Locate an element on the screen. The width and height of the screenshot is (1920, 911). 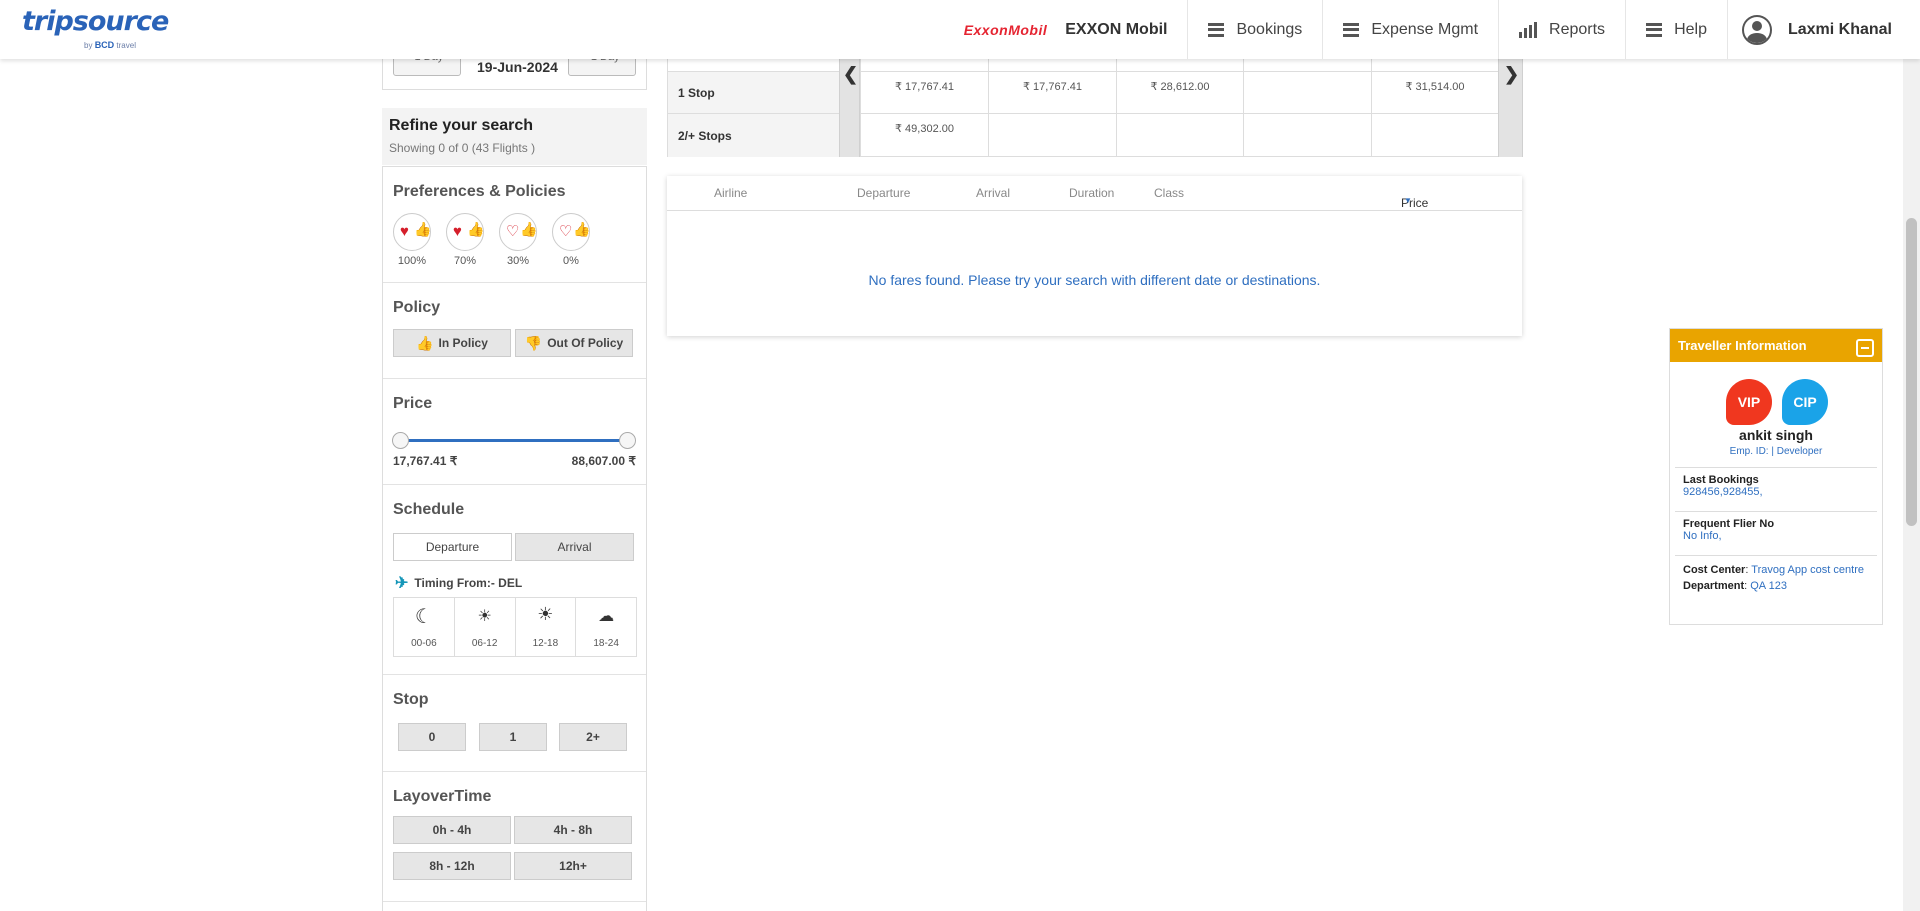
price-section: Price 17,767.41 ₹ 88,607.00 ₹ is located at coordinates (514, 432).